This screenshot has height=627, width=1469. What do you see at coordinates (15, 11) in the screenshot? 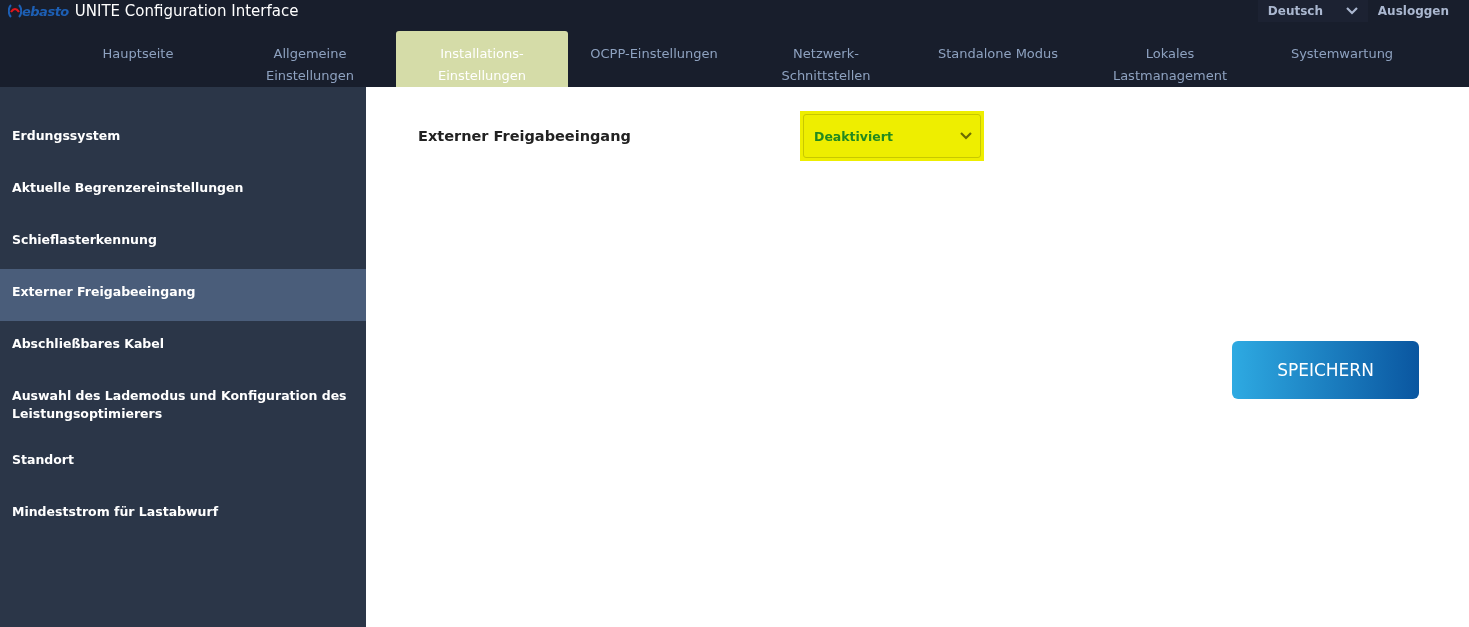
I see `logo-icon` at bounding box center [15, 11].